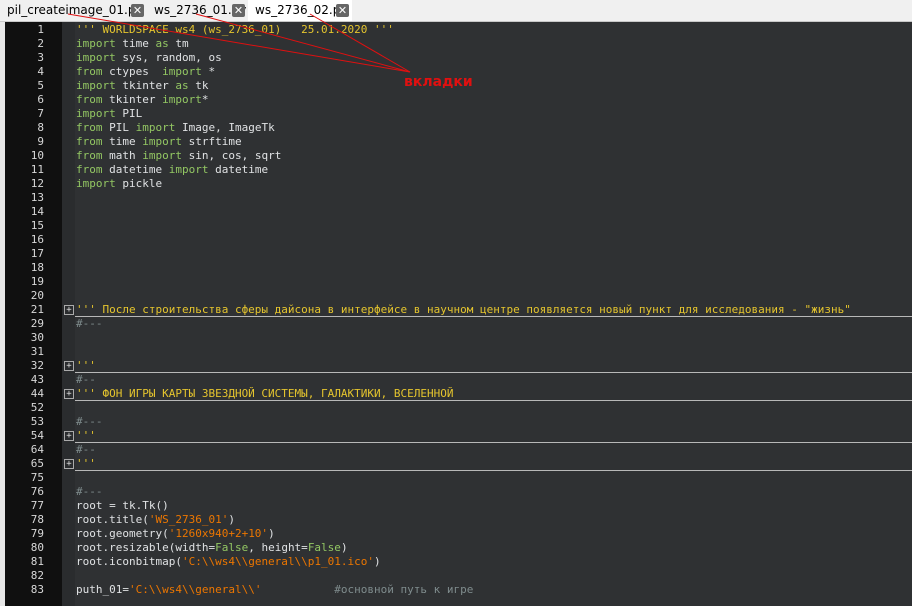  What do you see at coordinates (458, 576) in the screenshot?
I see `code-line: 82` at bounding box center [458, 576].